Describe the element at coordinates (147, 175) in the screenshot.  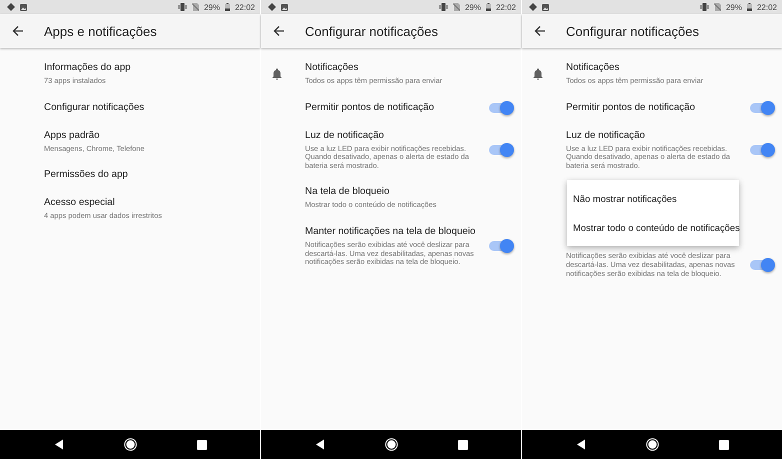
I see `setting-title: Permissões do app` at that location.